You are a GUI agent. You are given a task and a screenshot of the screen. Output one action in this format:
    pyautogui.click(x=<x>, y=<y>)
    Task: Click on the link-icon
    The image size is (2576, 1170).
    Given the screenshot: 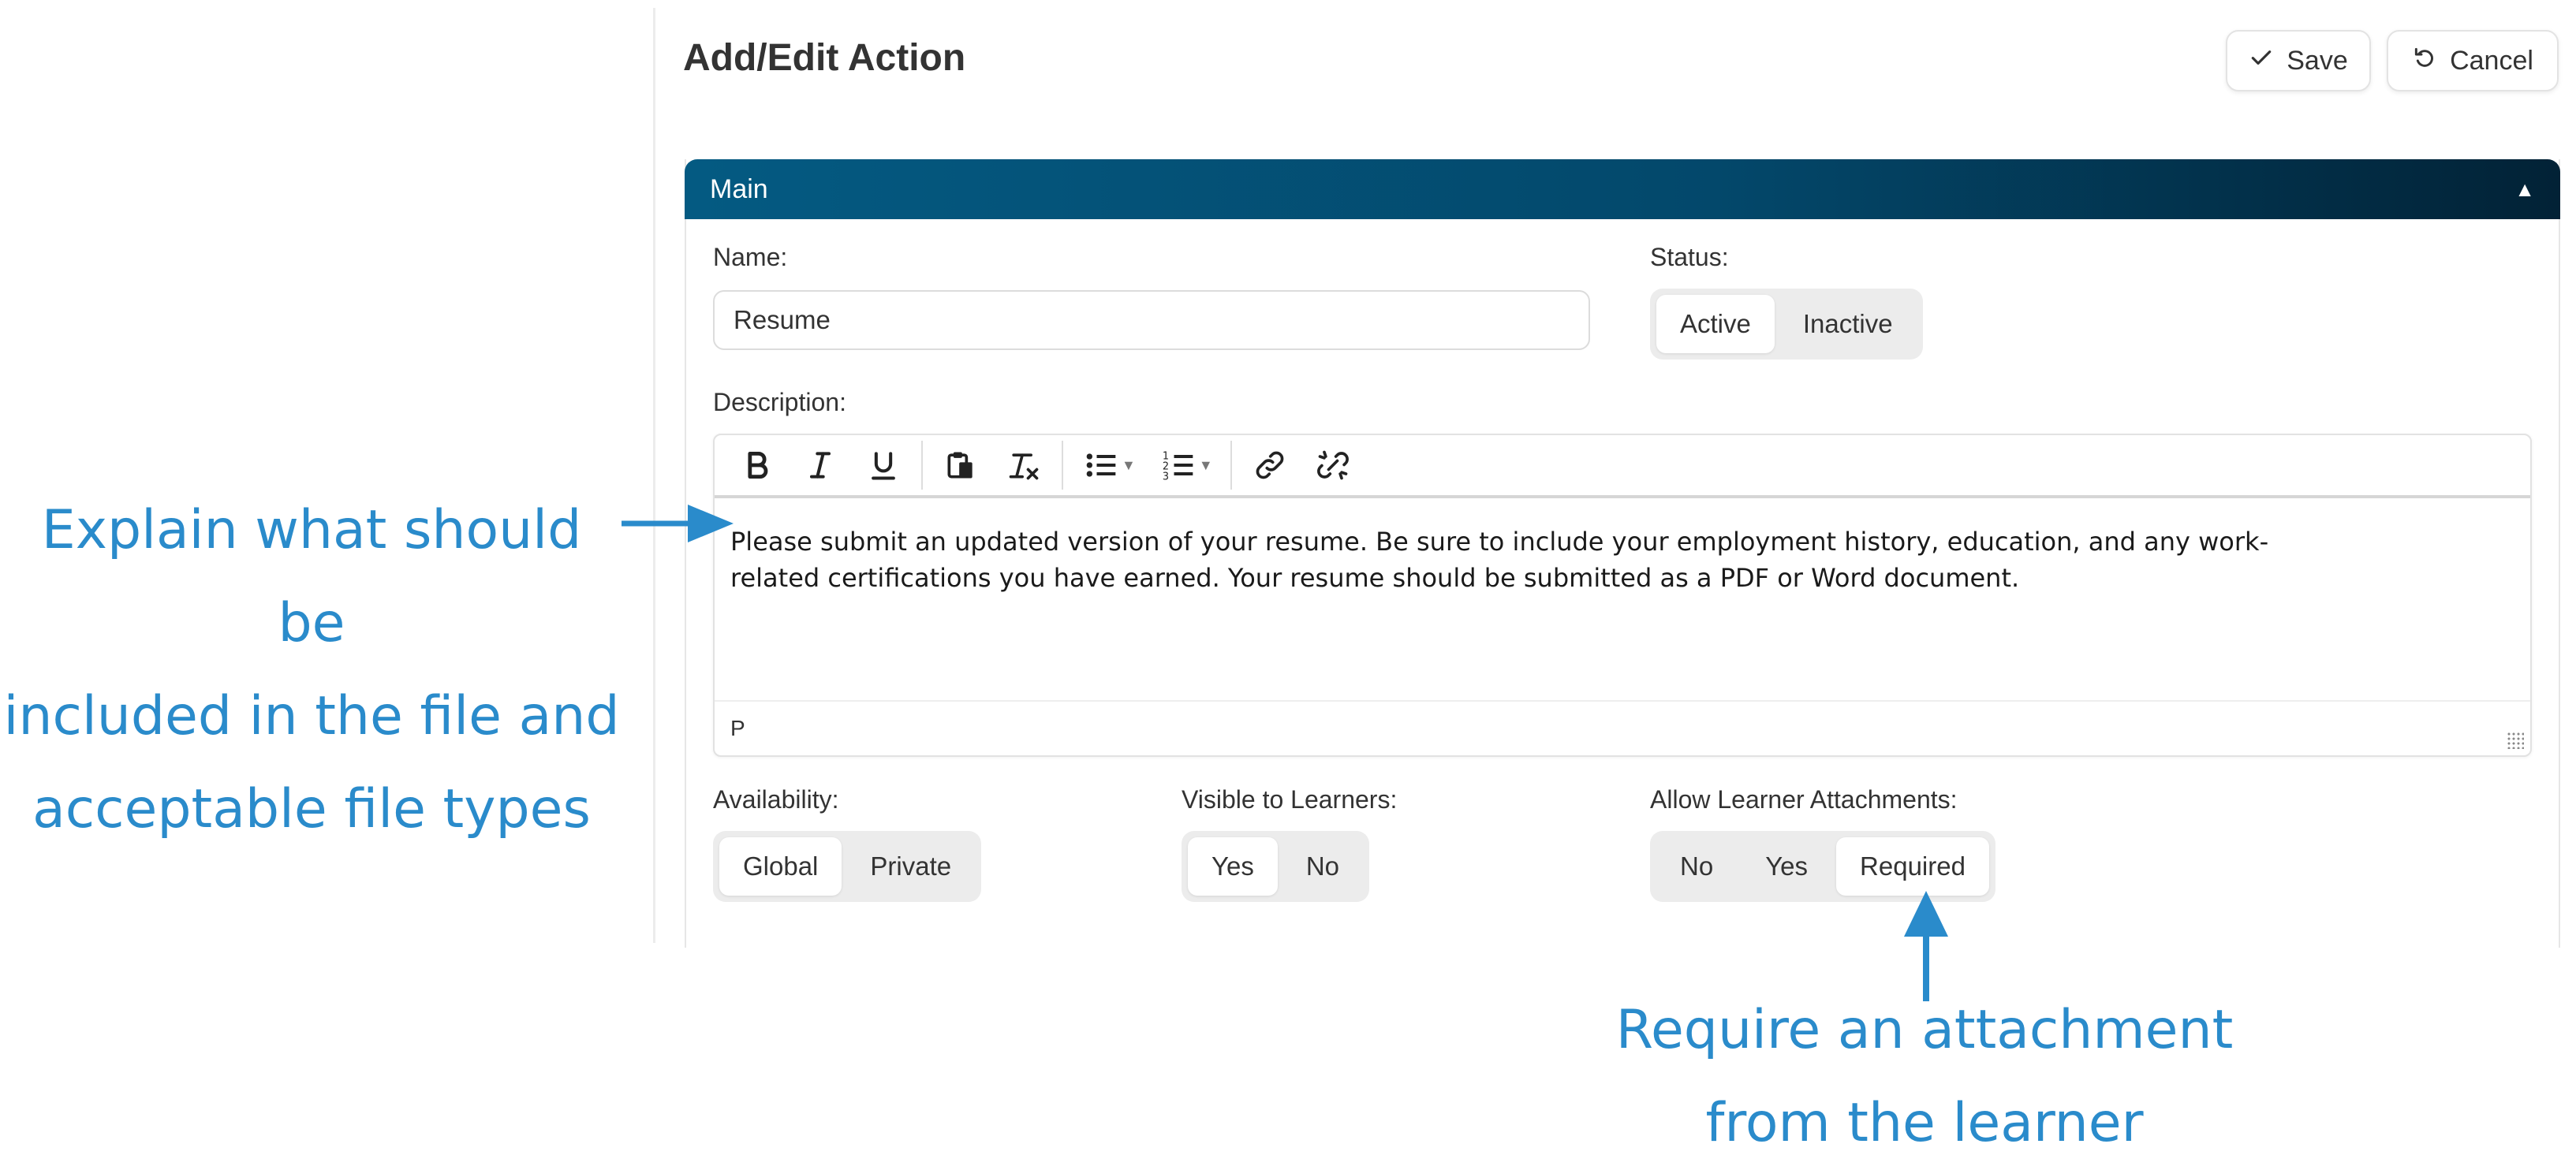 What is the action you would take?
    pyautogui.click(x=1269, y=465)
    